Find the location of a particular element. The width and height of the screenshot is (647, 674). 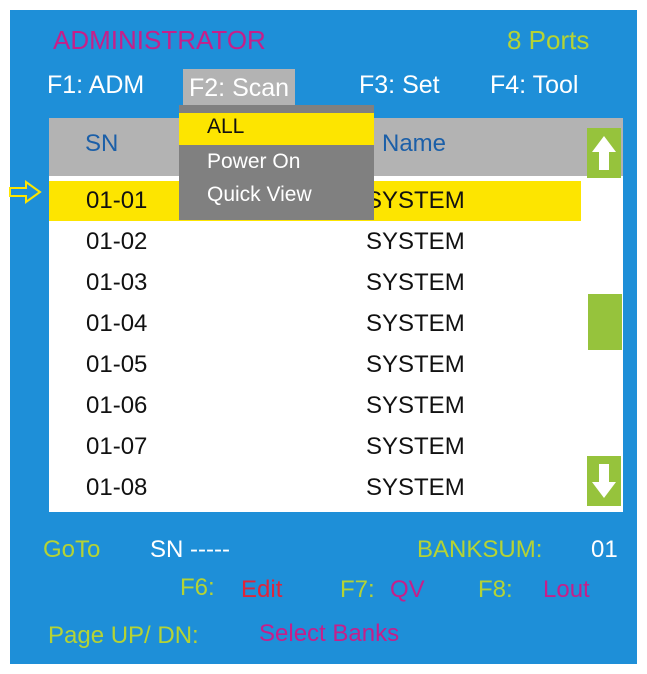

f6-edit-action: Edit is located at coordinates (261, 590).